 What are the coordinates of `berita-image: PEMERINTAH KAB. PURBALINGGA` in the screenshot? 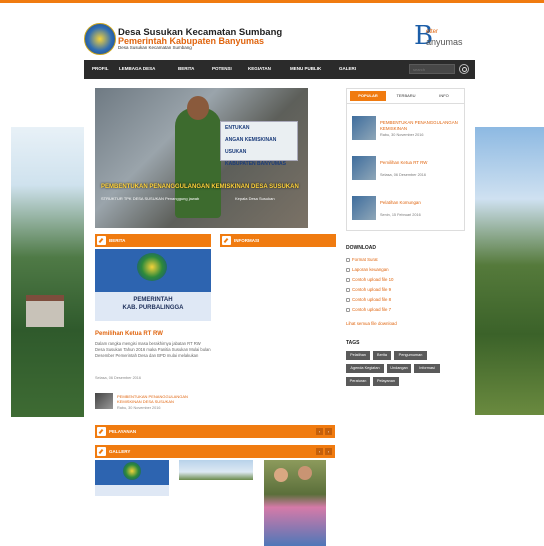 It's located at (153, 285).